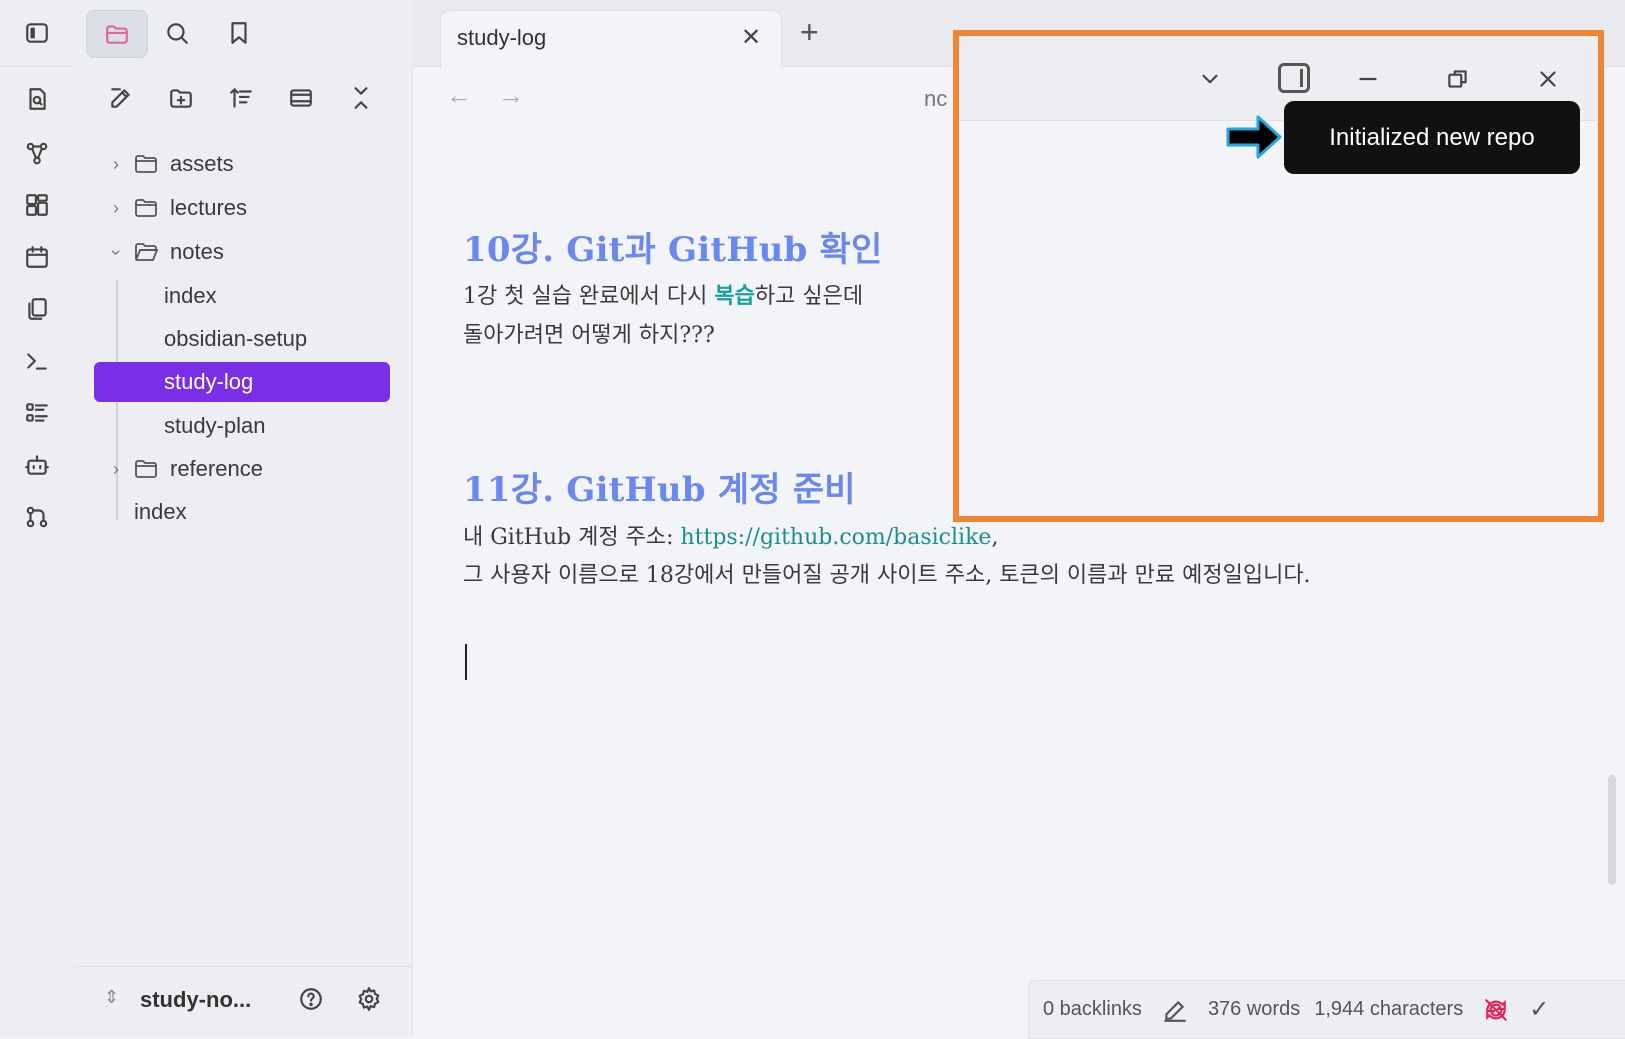 The height and width of the screenshot is (1039, 1625). Describe the element at coordinates (177, 33) in the screenshot. I see `search-icon` at that location.